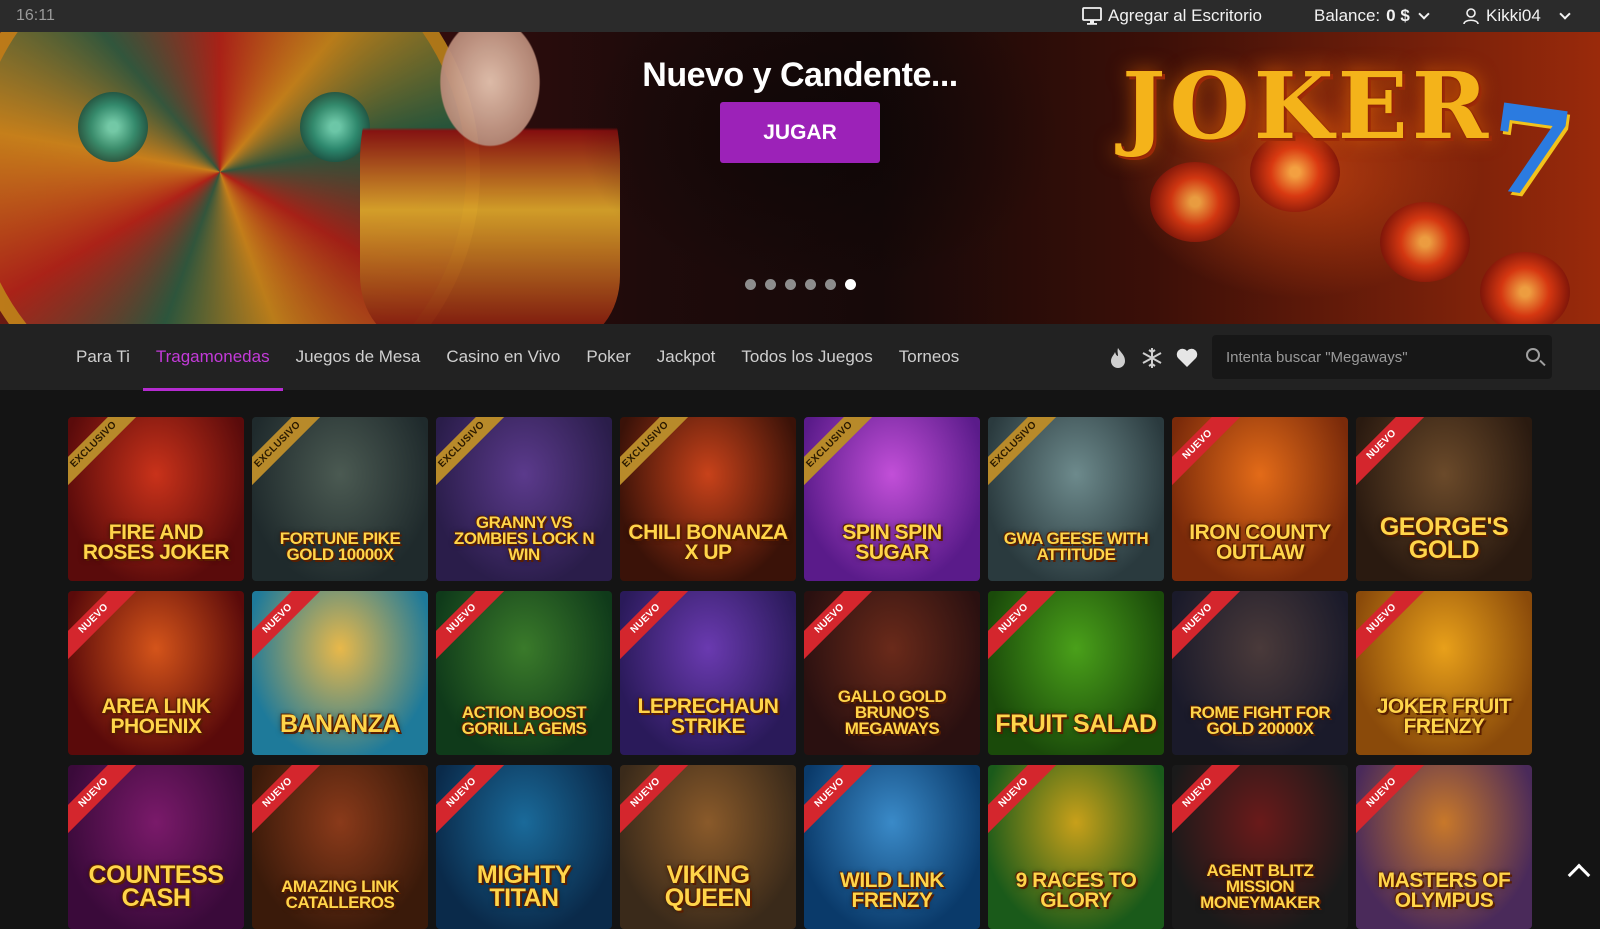  What do you see at coordinates (1260, 543) in the screenshot?
I see `game-title: Iron County Outlaw` at bounding box center [1260, 543].